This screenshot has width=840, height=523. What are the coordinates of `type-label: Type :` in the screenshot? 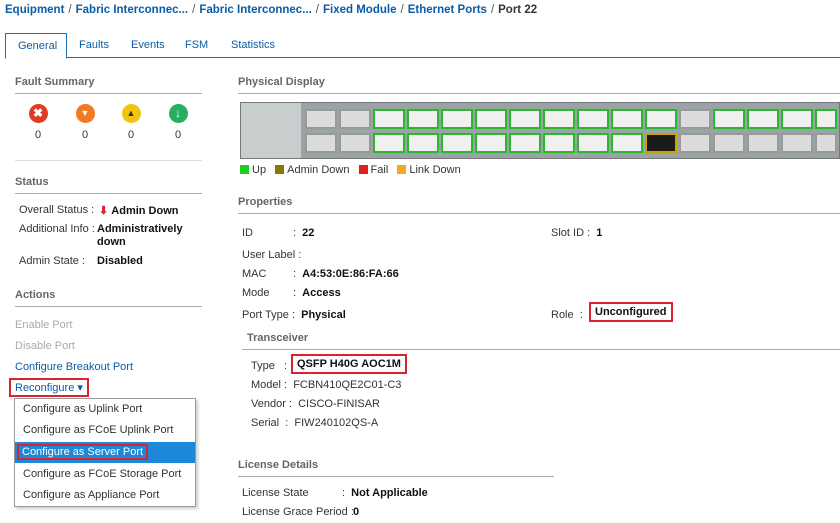 It's located at (269, 366).